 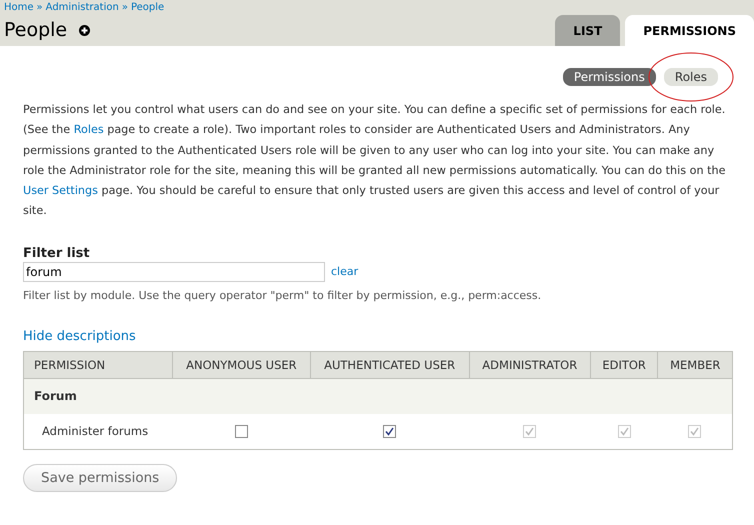 What do you see at coordinates (174, 272) in the screenshot?
I see `filter-input: forum` at bounding box center [174, 272].